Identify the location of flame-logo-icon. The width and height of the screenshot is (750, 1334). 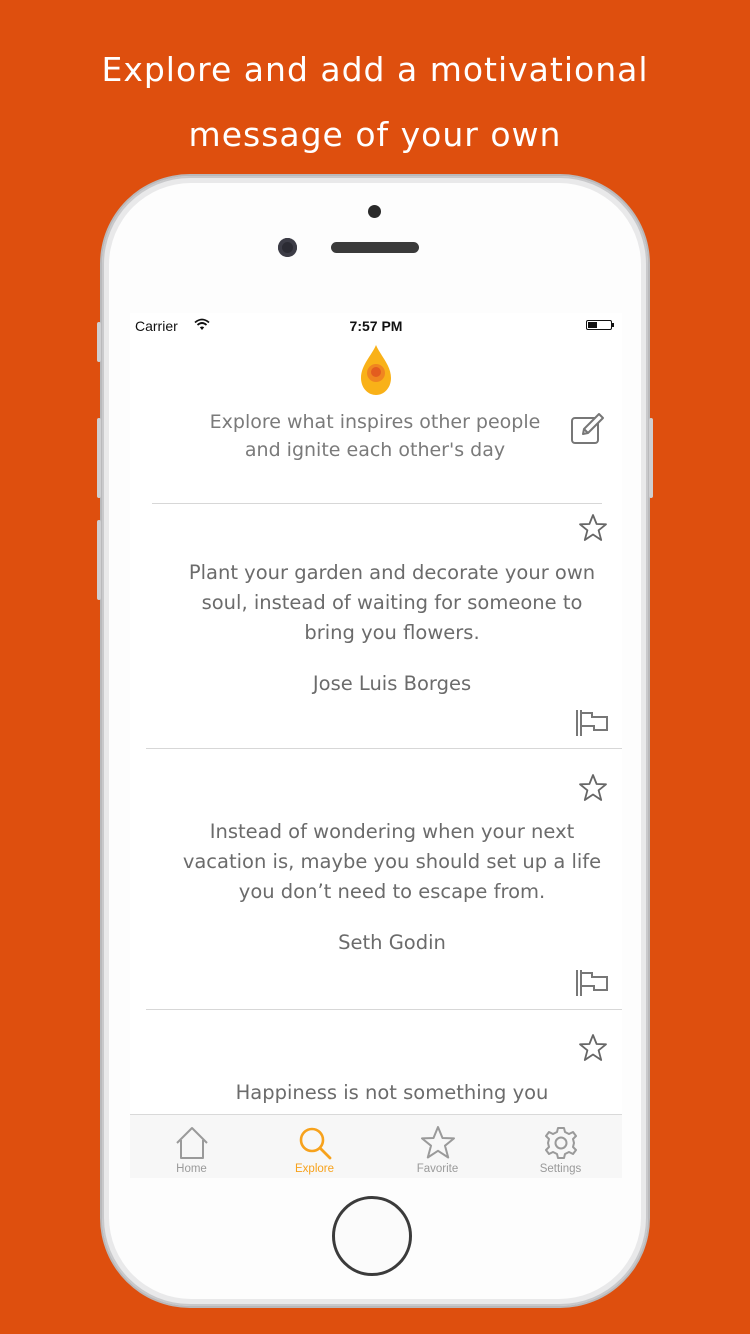
(376, 370).